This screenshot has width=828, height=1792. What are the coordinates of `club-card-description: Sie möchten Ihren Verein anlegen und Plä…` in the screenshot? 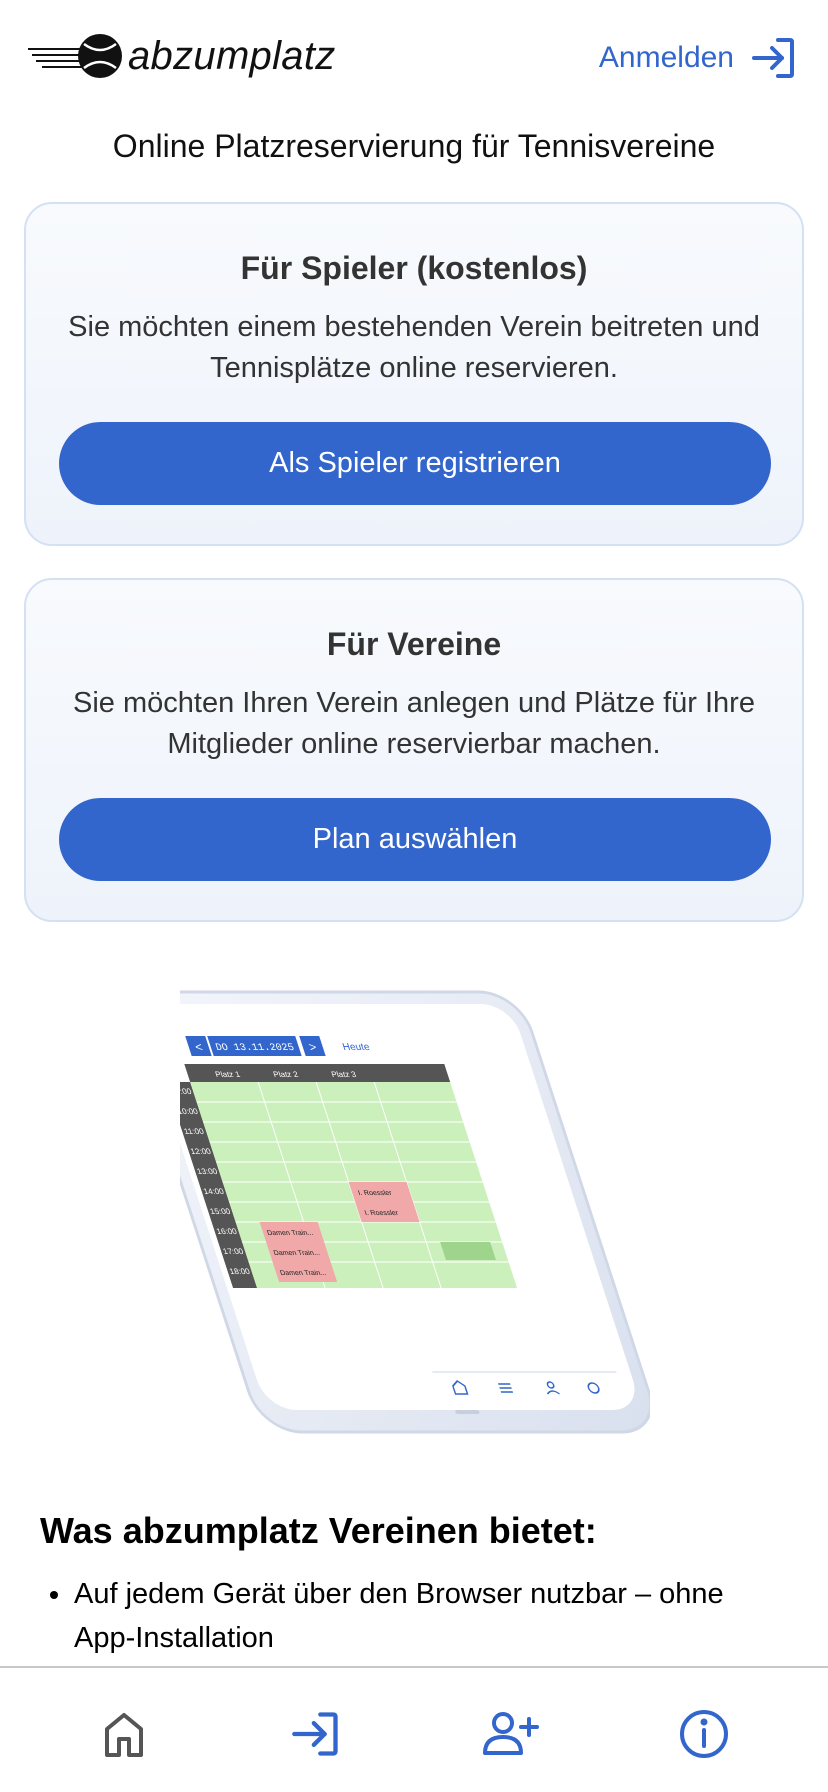 It's located at (414, 723).